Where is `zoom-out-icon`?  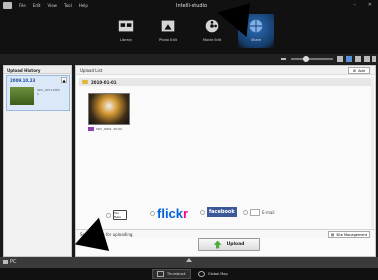 zoom-out-icon is located at coordinates (283, 59).